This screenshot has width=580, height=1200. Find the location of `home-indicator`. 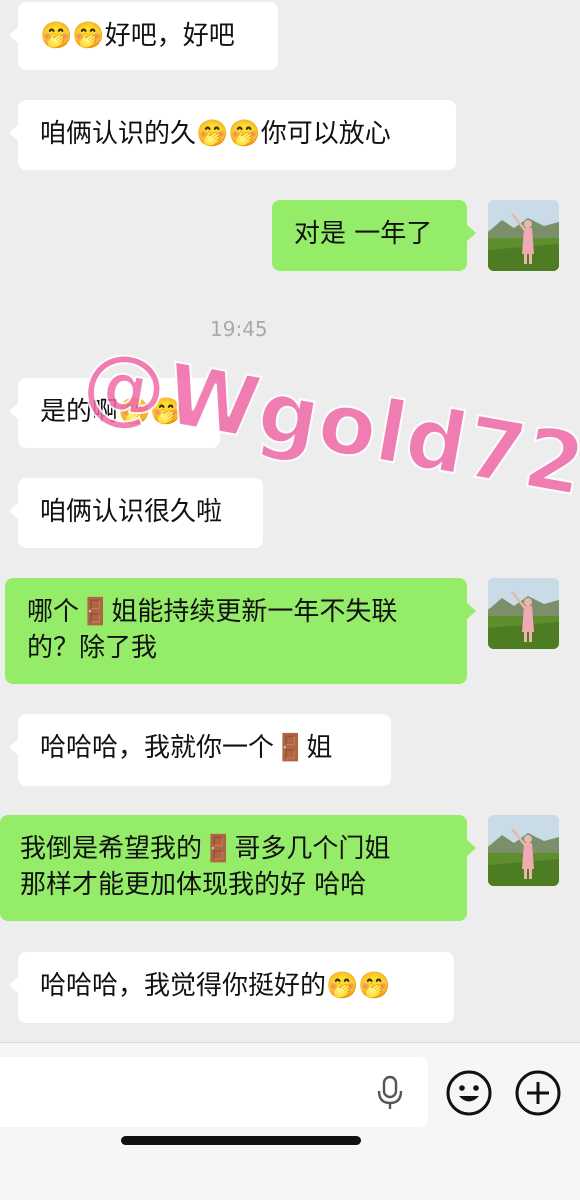

home-indicator is located at coordinates (241, 1140).